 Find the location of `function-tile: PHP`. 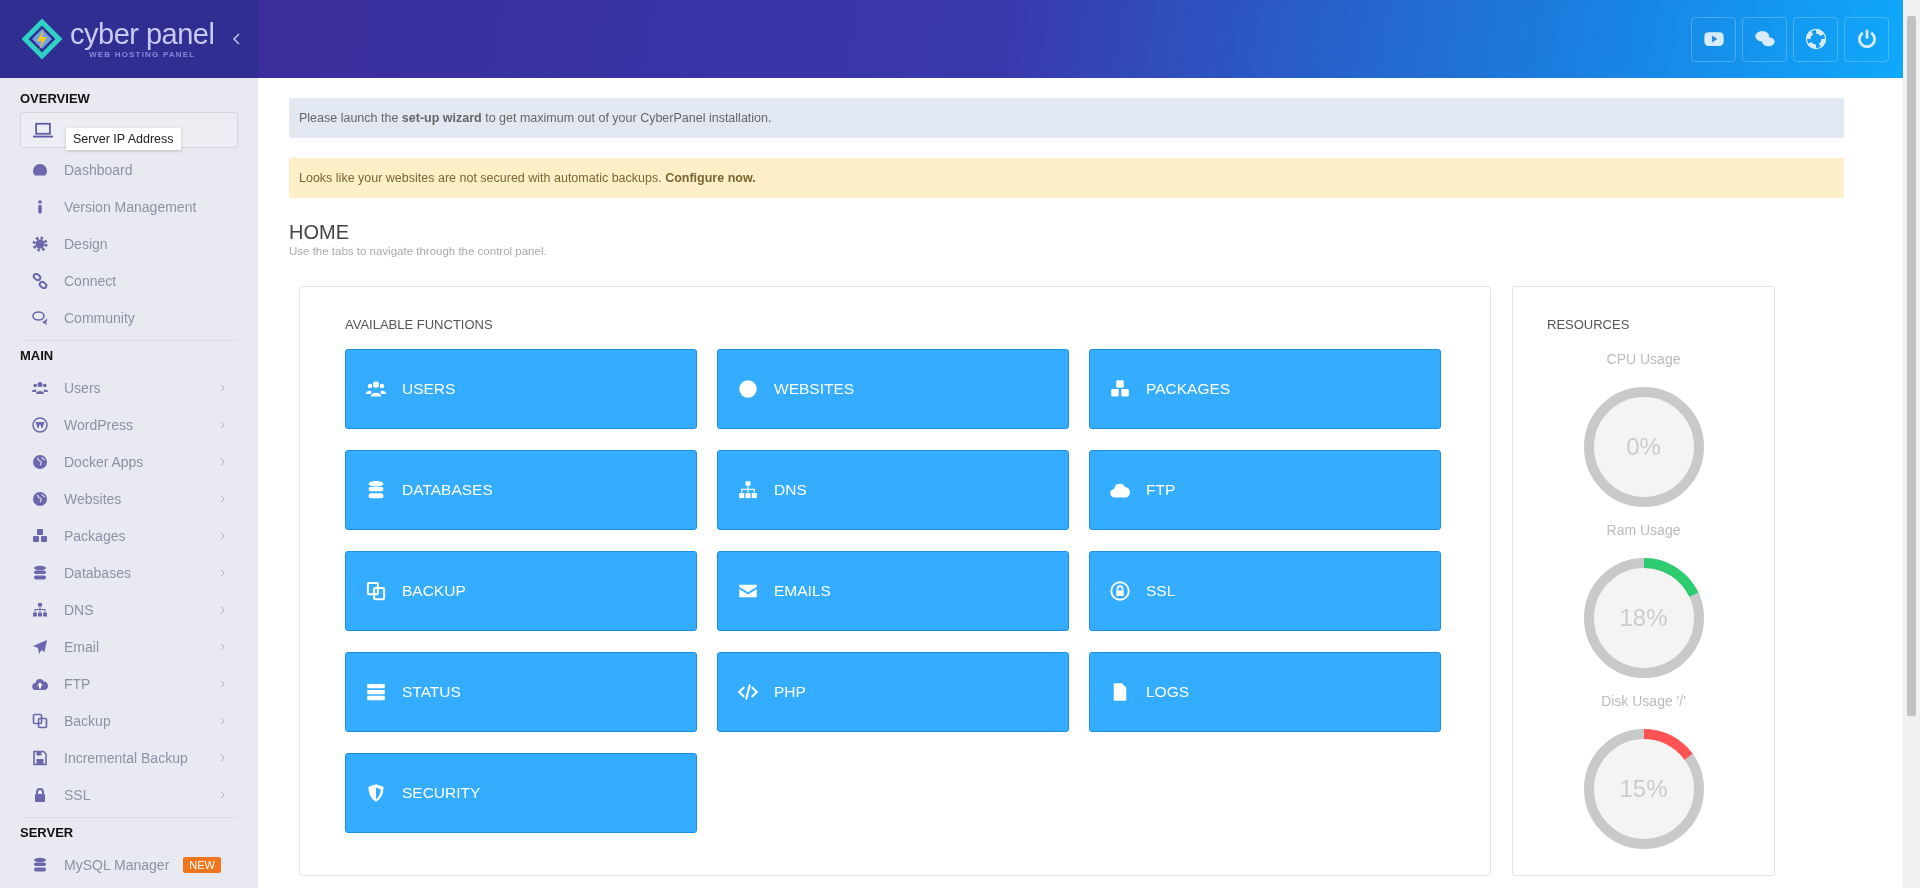

function-tile: PHP is located at coordinates (893, 692).